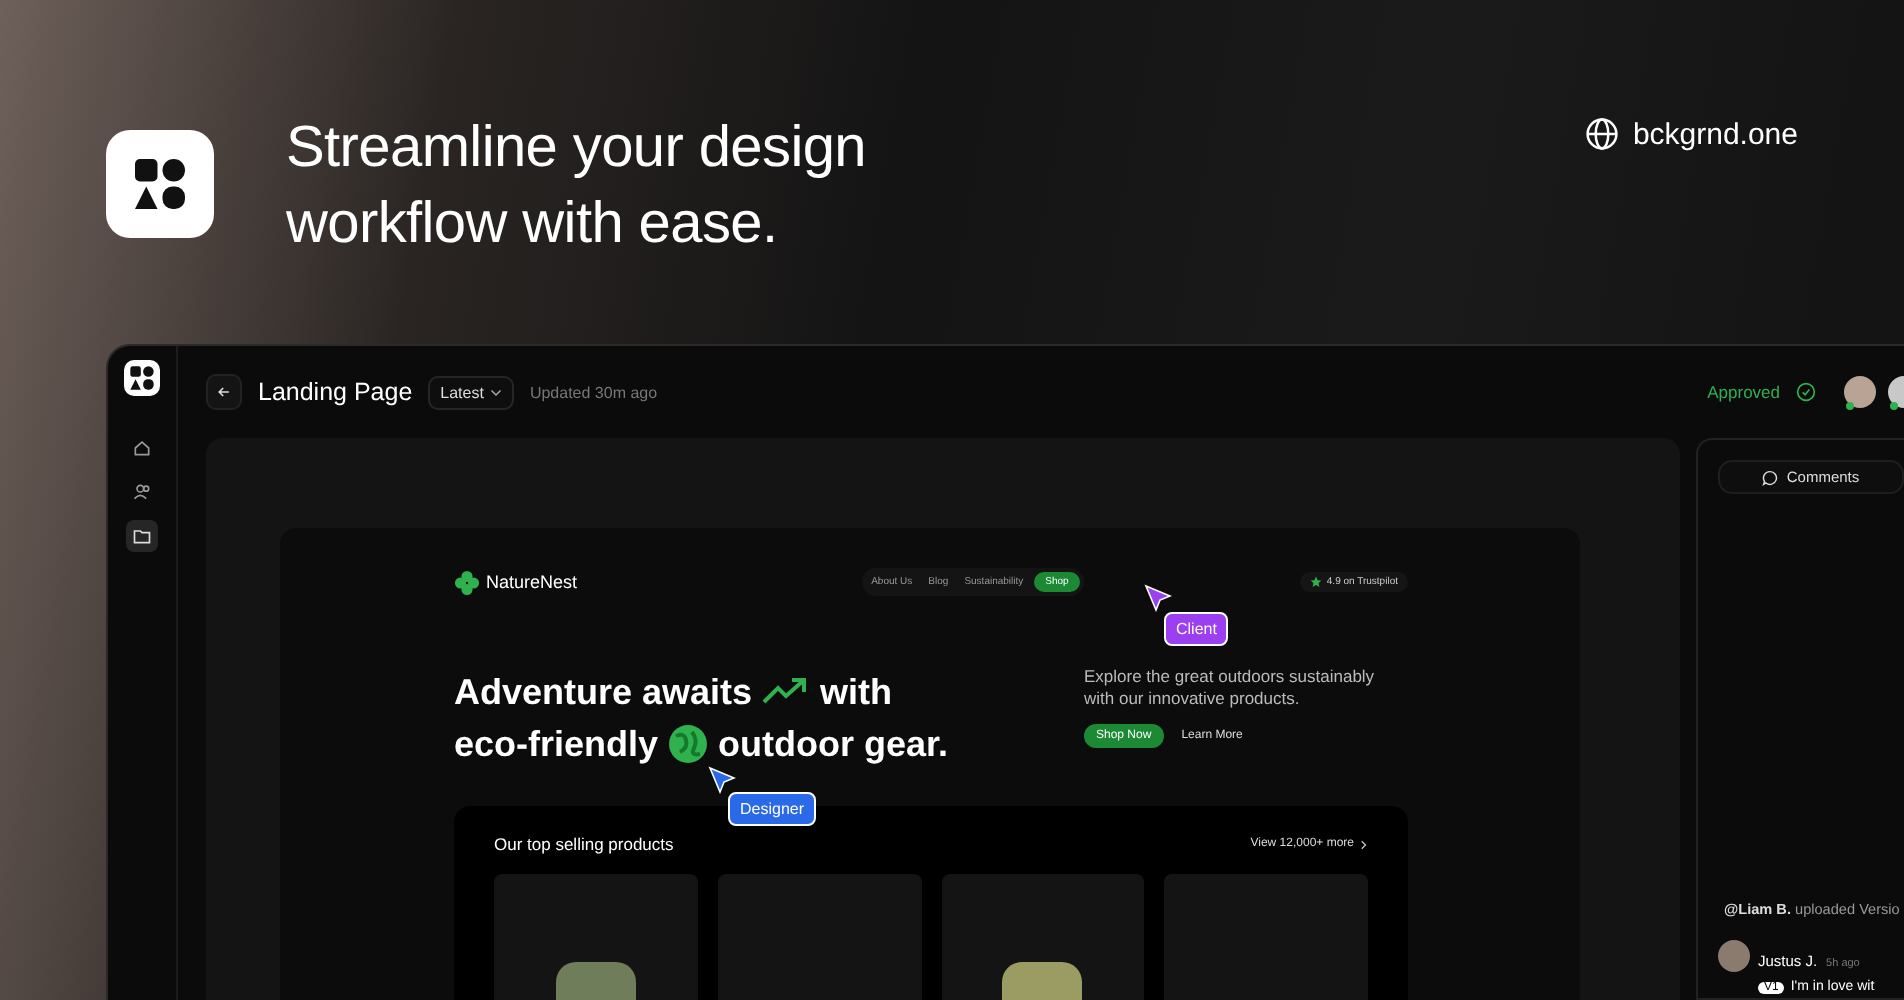 This screenshot has height=1000, width=1904. I want to click on cursor-label: Client, so click(1196, 629).